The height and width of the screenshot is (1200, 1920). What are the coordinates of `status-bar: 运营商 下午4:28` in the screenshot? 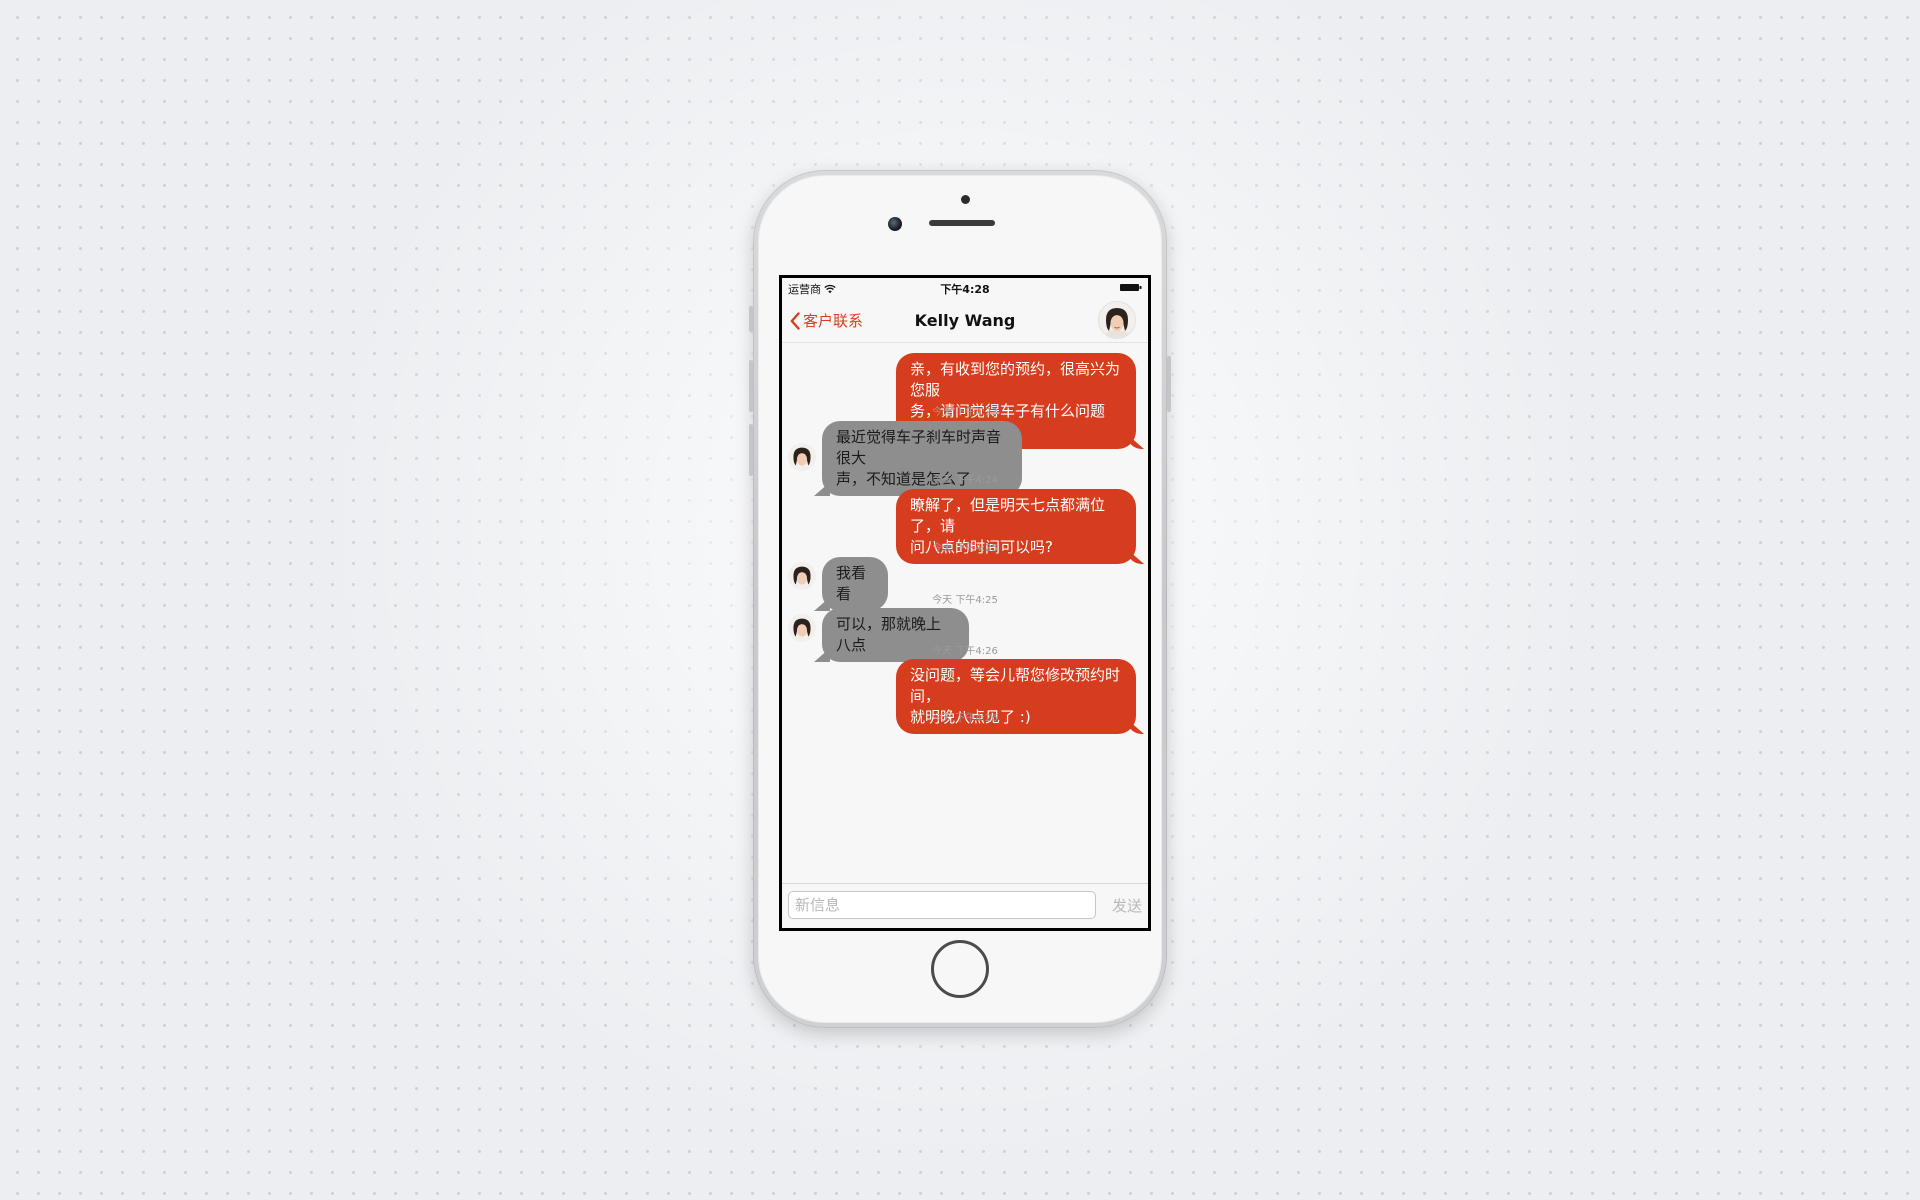 It's located at (965, 287).